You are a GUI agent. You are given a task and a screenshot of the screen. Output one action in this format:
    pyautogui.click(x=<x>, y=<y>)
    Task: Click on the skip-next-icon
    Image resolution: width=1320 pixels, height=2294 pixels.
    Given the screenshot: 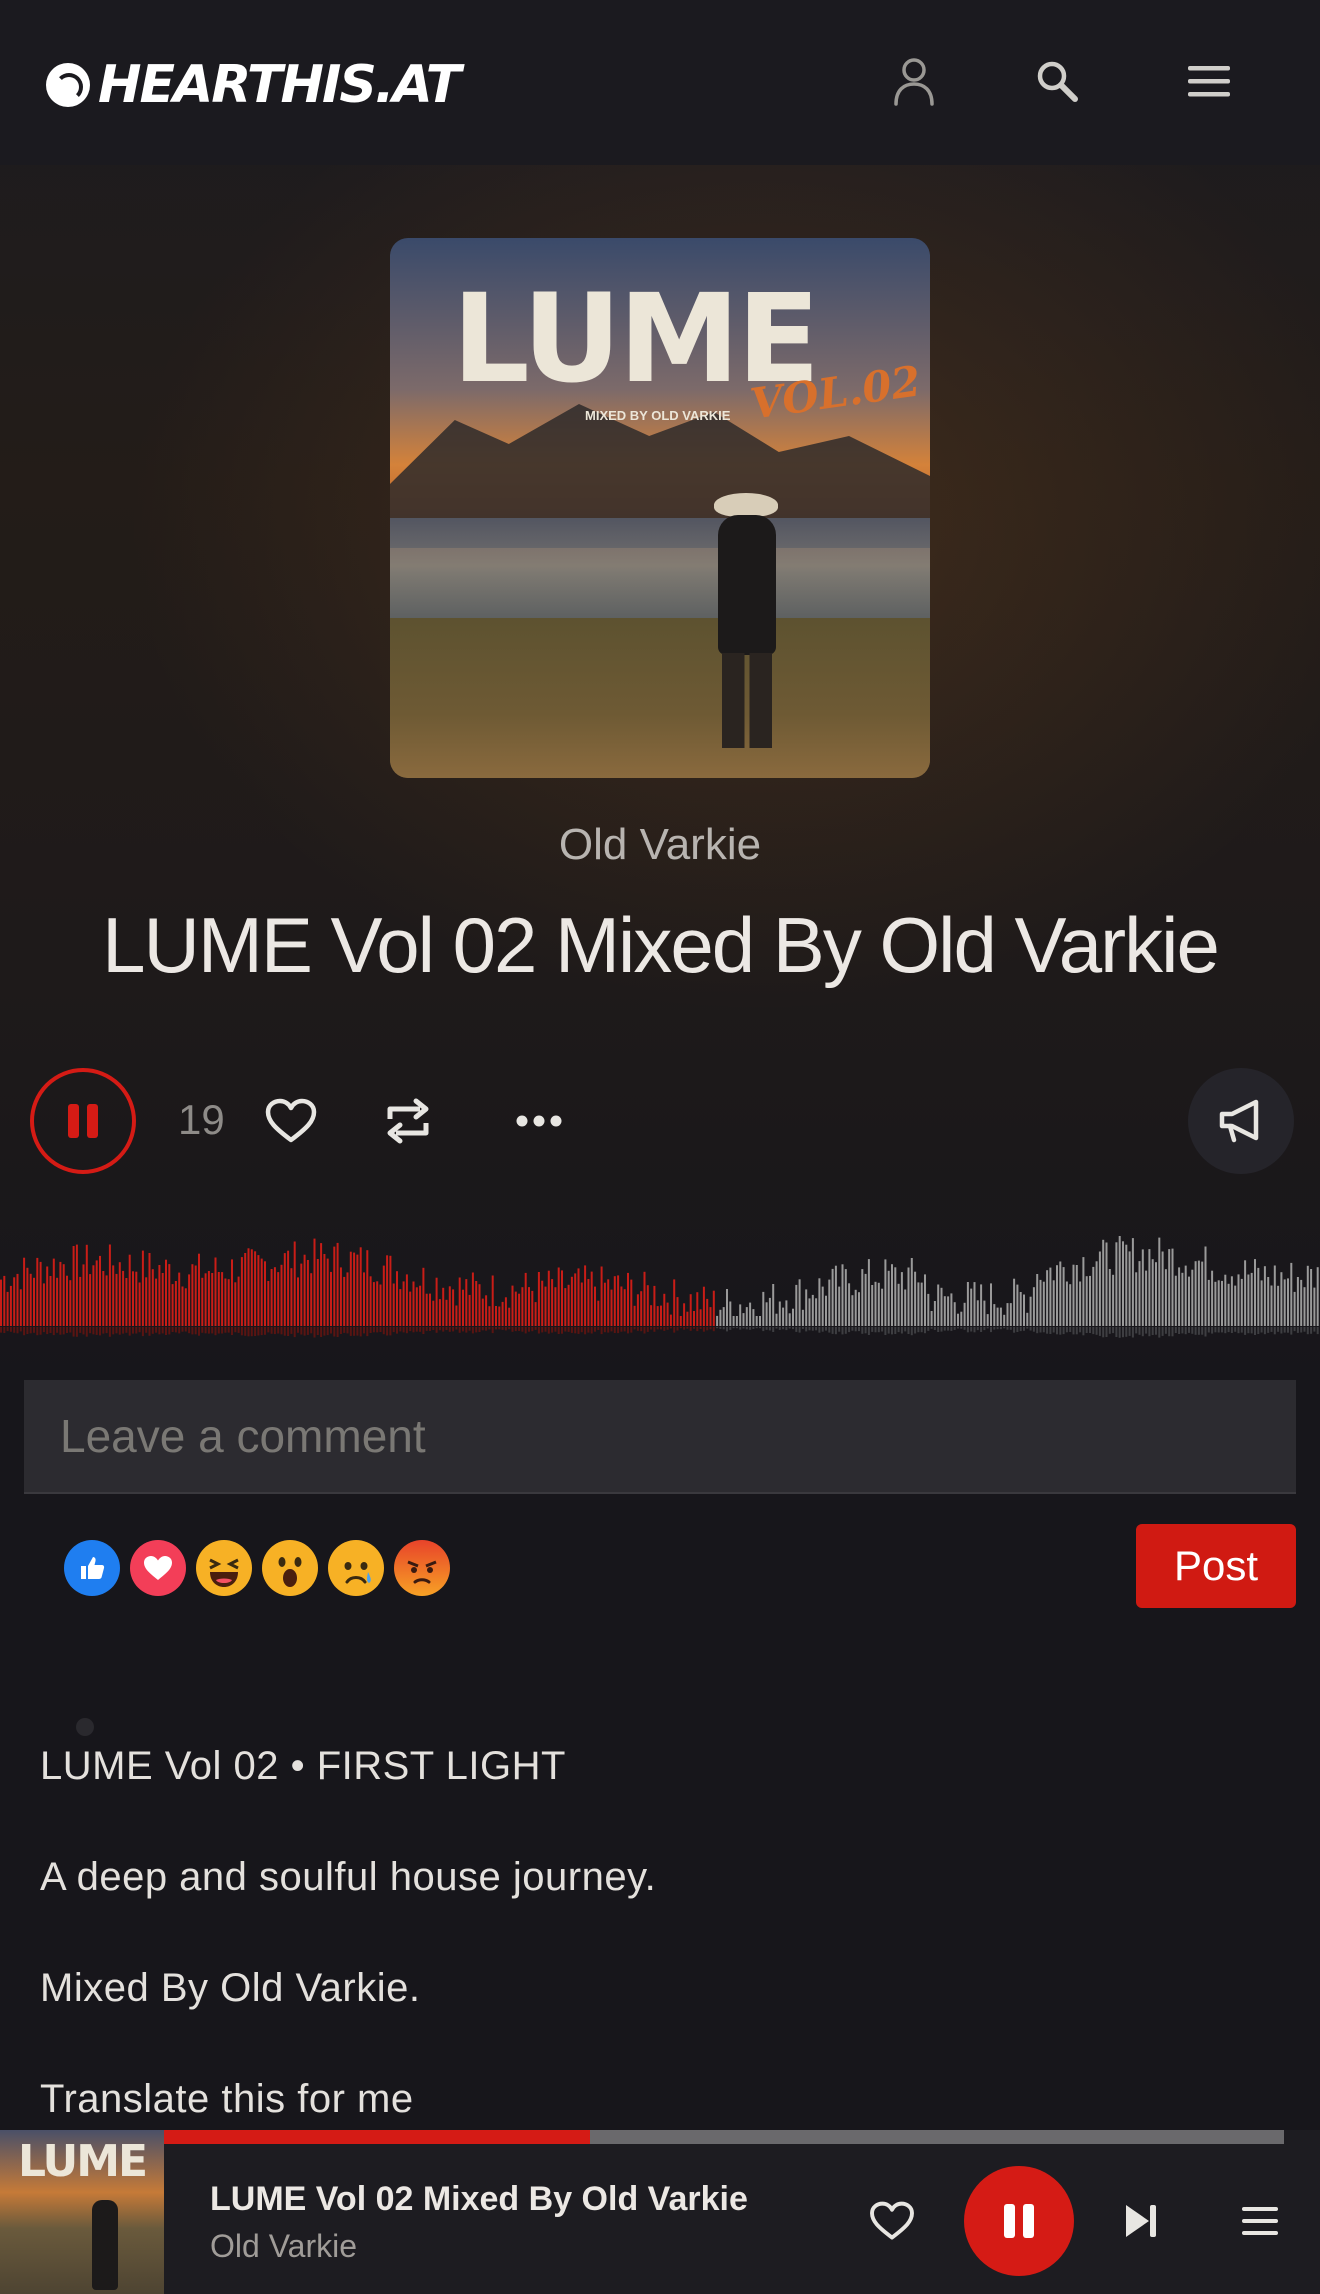 What is the action you would take?
    pyautogui.click(x=1141, y=2221)
    